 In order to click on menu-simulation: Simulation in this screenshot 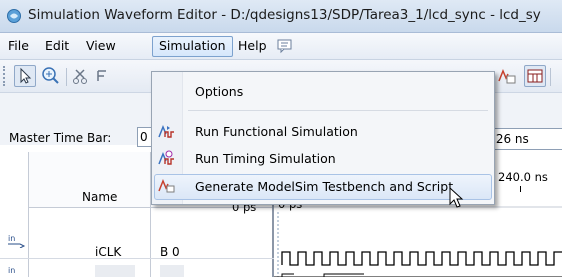, I will do `click(192, 46)`.